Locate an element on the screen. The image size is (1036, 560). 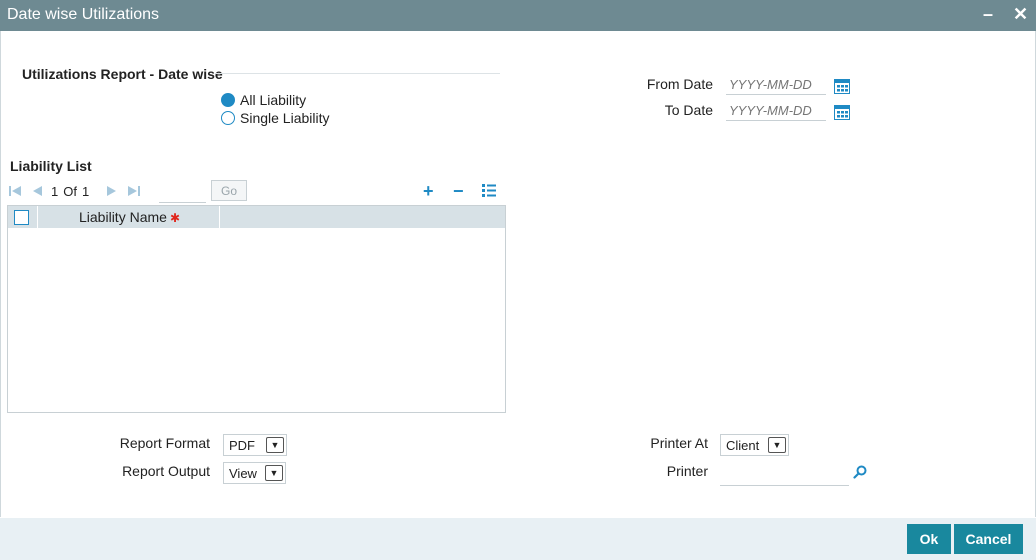
to-date-label: To Date is located at coordinates (688, 110).